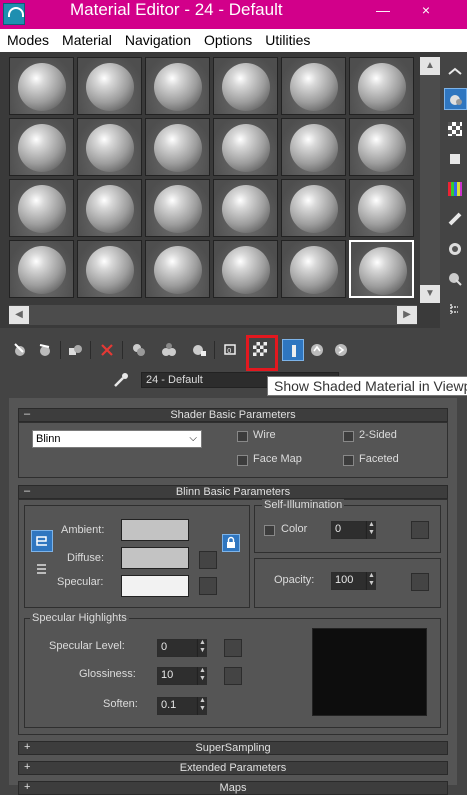 The image size is (467, 795). What do you see at coordinates (420, 530) in the screenshot?
I see `self-illum-map-button` at bounding box center [420, 530].